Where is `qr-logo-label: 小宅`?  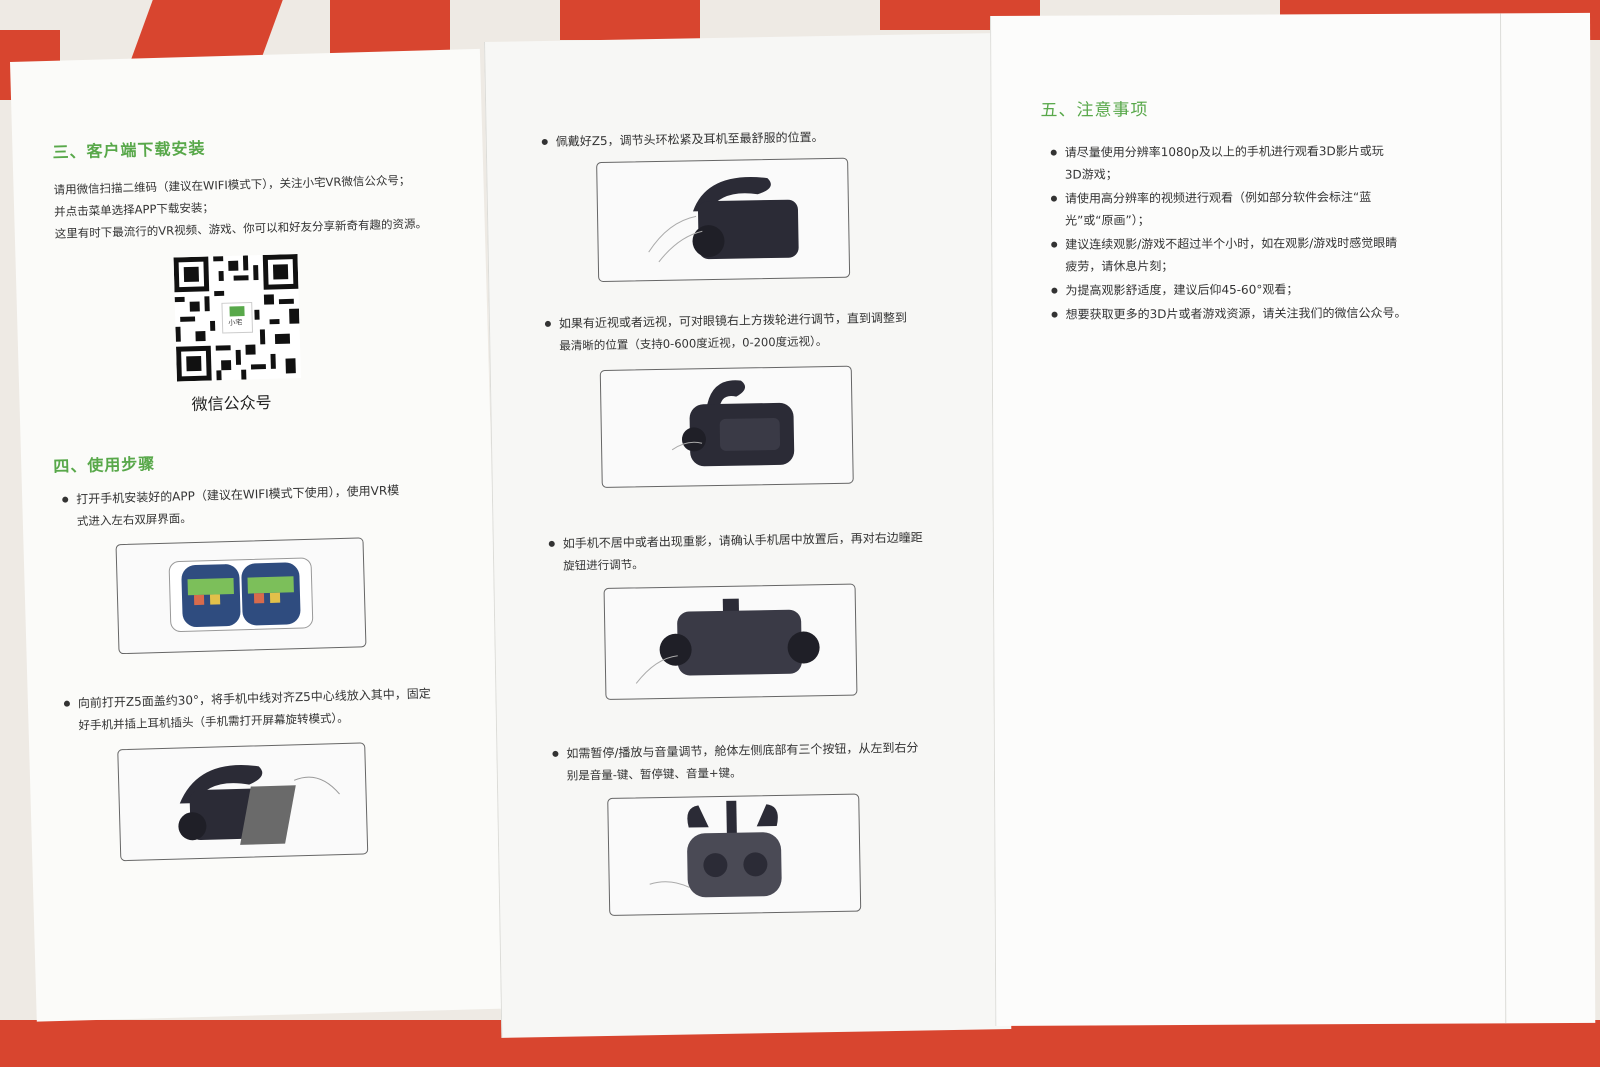 qr-logo-label: 小宅 is located at coordinates (235, 323).